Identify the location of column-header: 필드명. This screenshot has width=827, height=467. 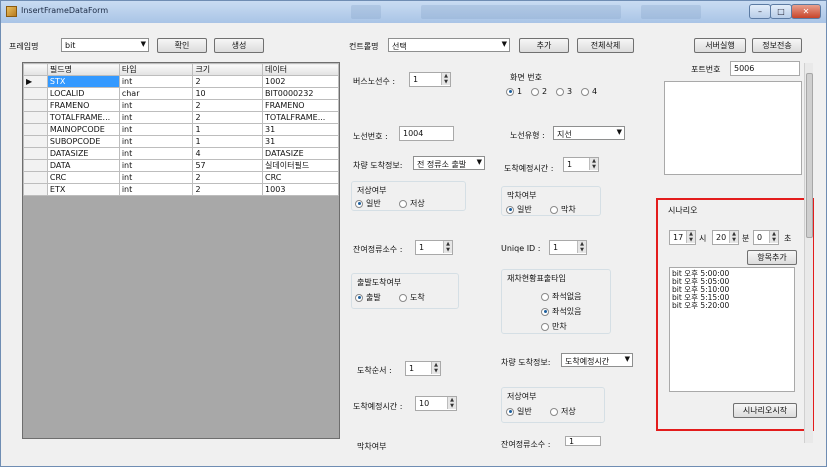
(83, 69).